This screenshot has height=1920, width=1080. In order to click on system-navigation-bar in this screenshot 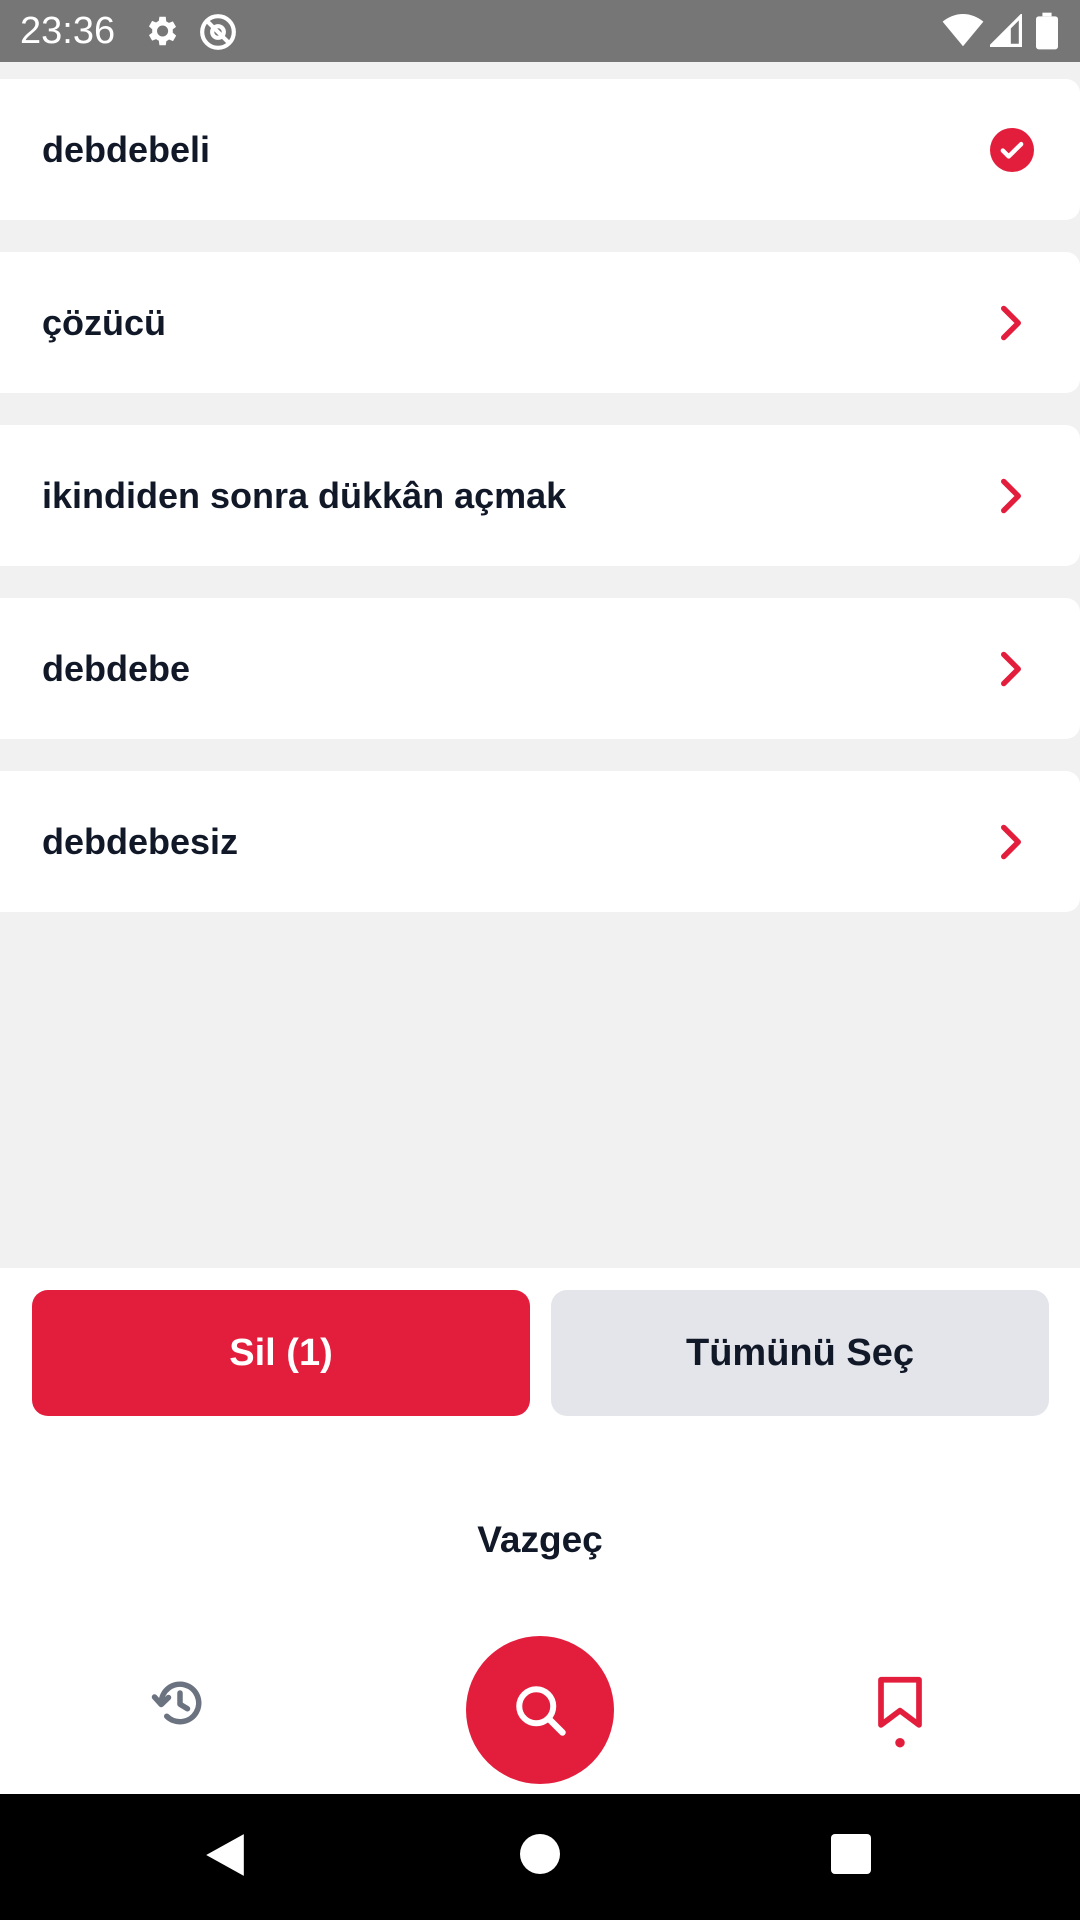, I will do `click(540, 1857)`.